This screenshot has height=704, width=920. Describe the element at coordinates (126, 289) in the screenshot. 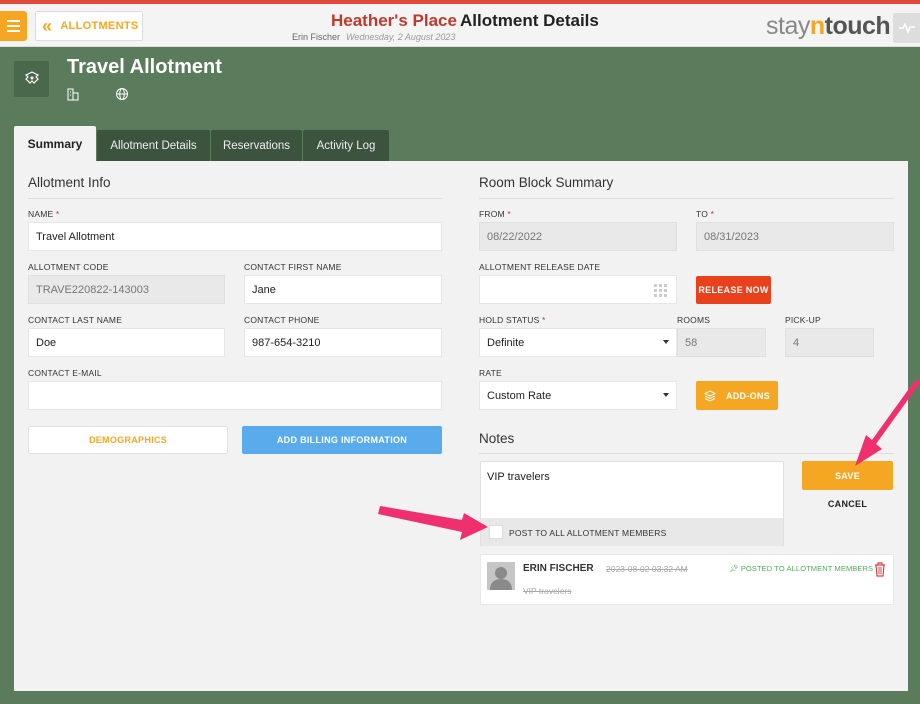

I see `allotment-code-field: TRAVE220822-143003` at that location.